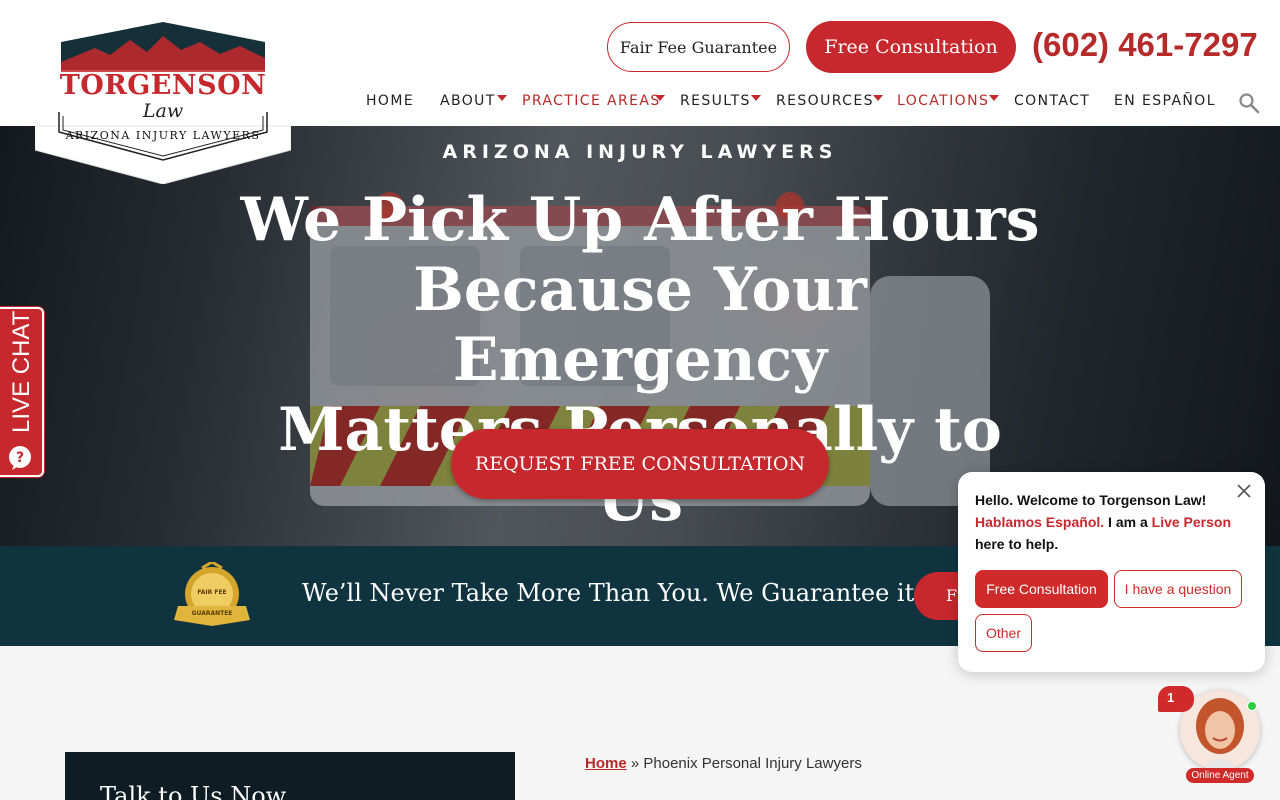 The height and width of the screenshot is (800, 1280). What do you see at coordinates (943, 101) in the screenshot?
I see `nav-item-locations: LOCATIONS` at bounding box center [943, 101].